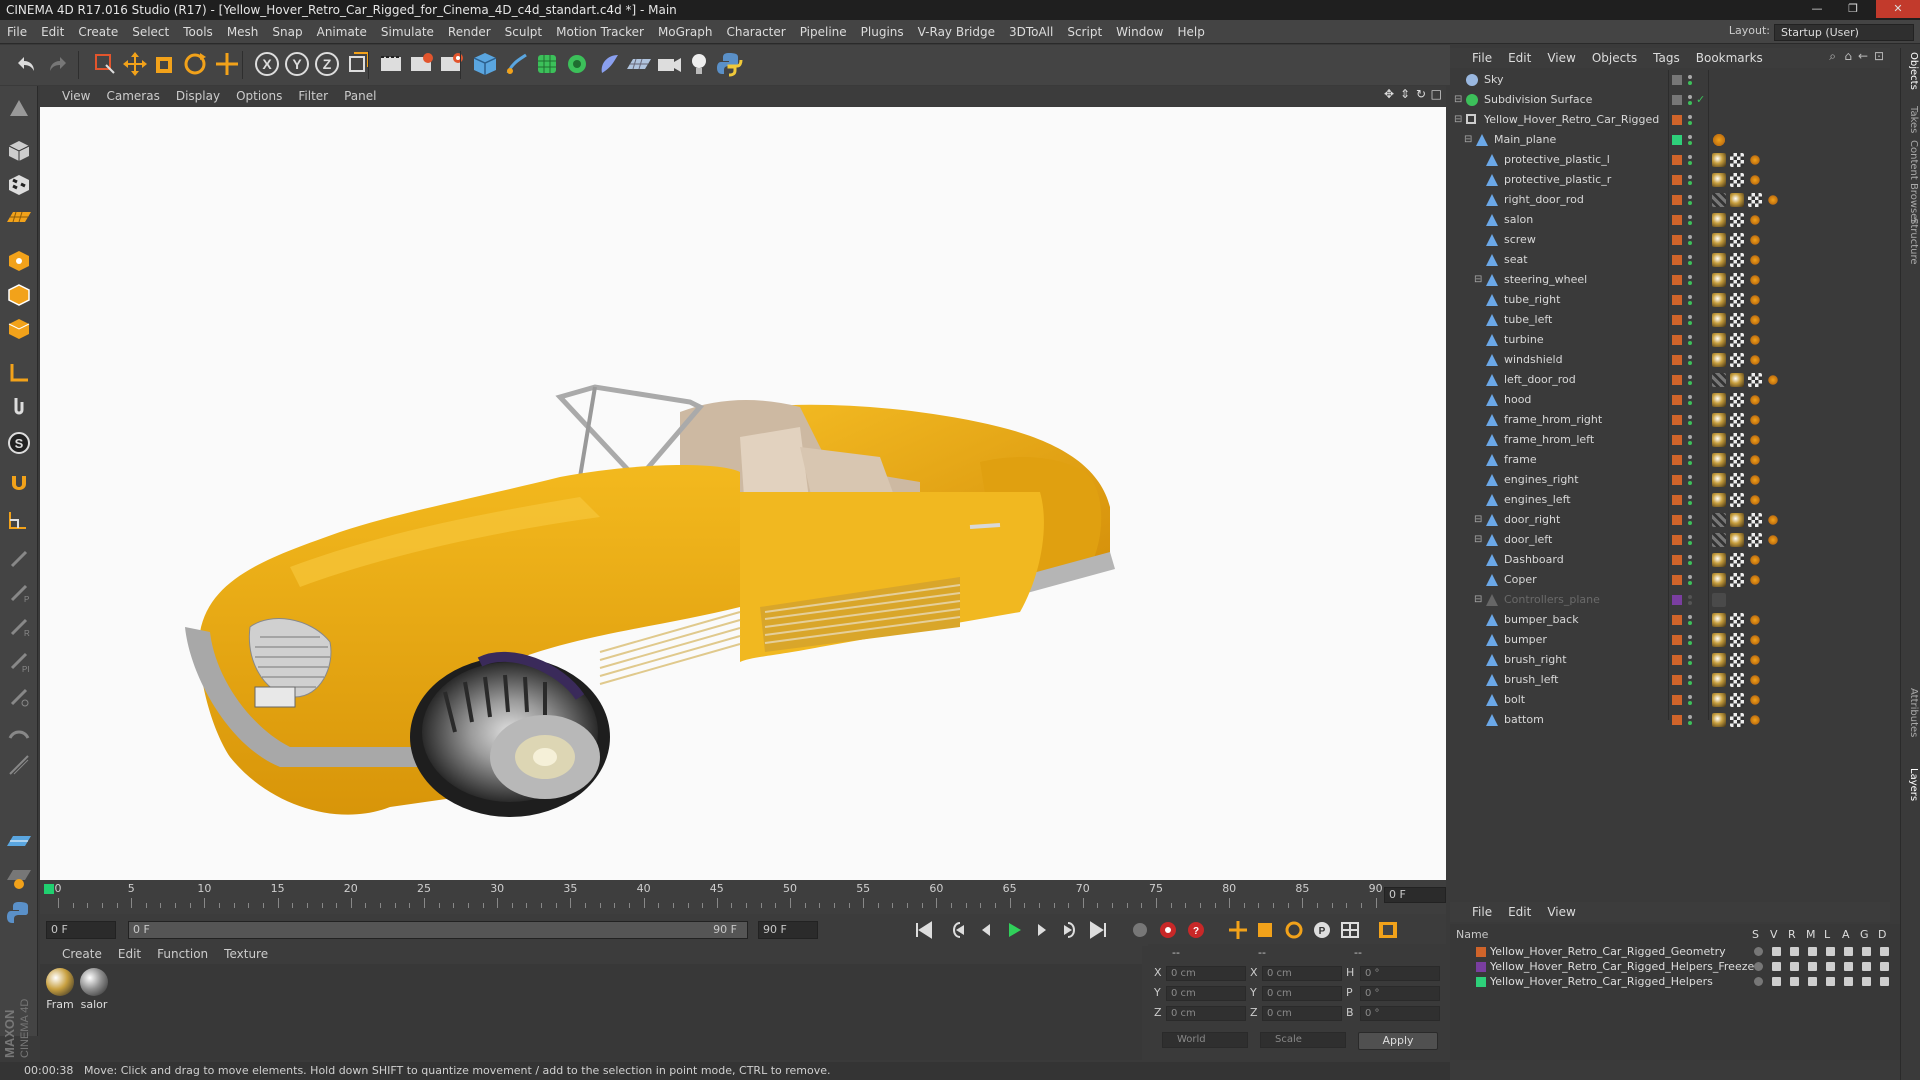  What do you see at coordinates (1400, 993) in the screenshot?
I see `coord-rotation-field: 0 °` at bounding box center [1400, 993].